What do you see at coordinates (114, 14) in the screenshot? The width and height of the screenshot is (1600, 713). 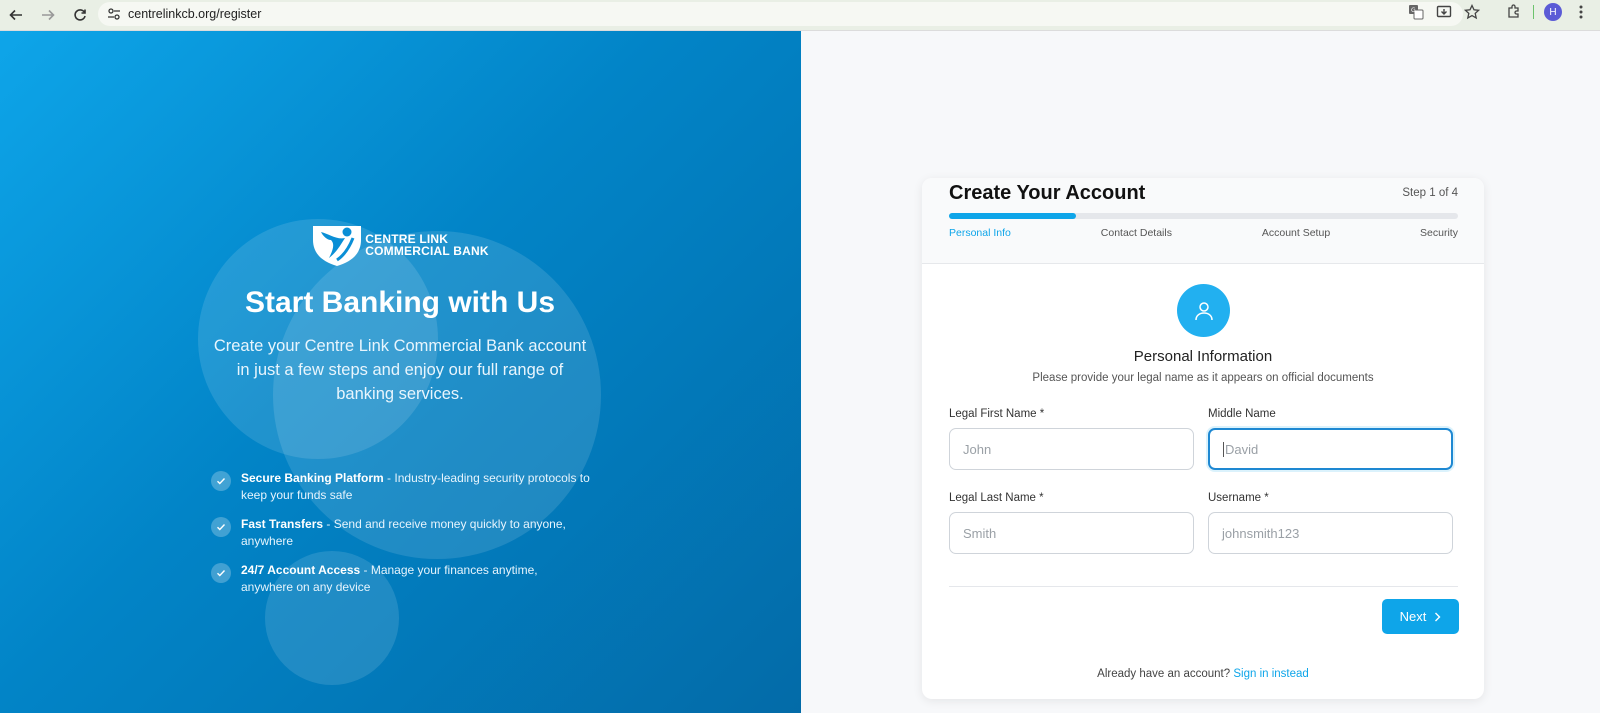 I see `site-info-icon` at bounding box center [114, 14].